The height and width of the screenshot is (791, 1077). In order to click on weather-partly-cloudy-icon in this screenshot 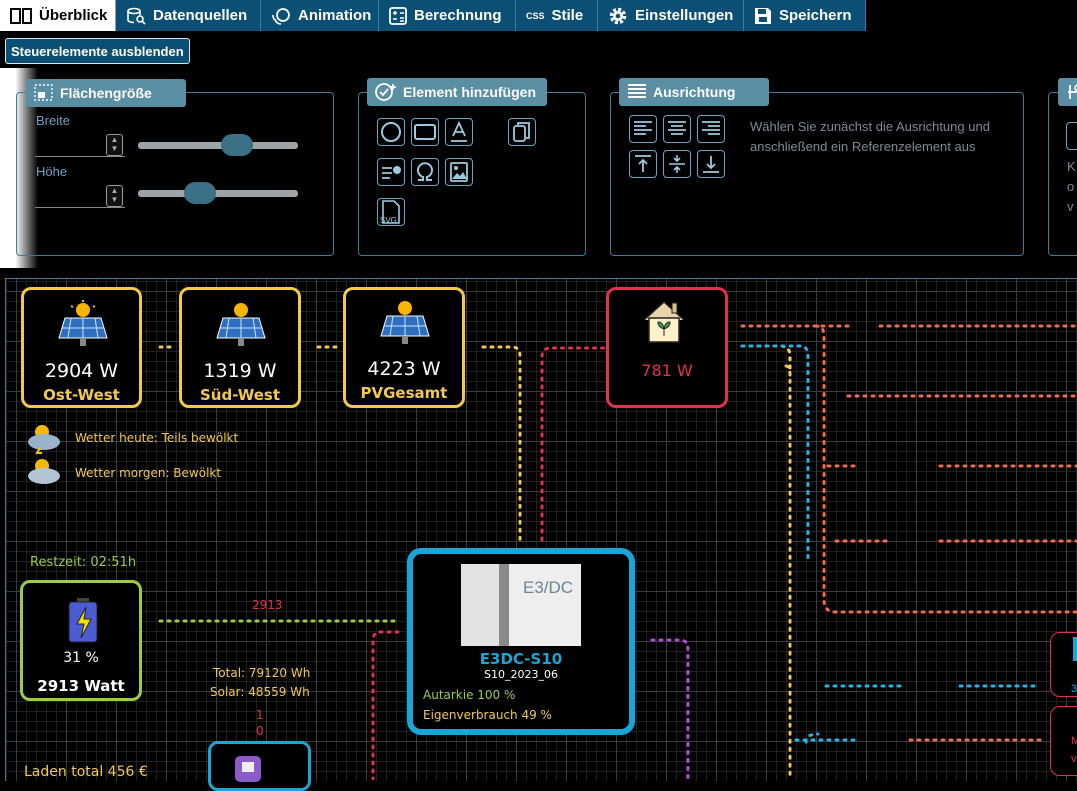, I will do `click(44, 439)`.